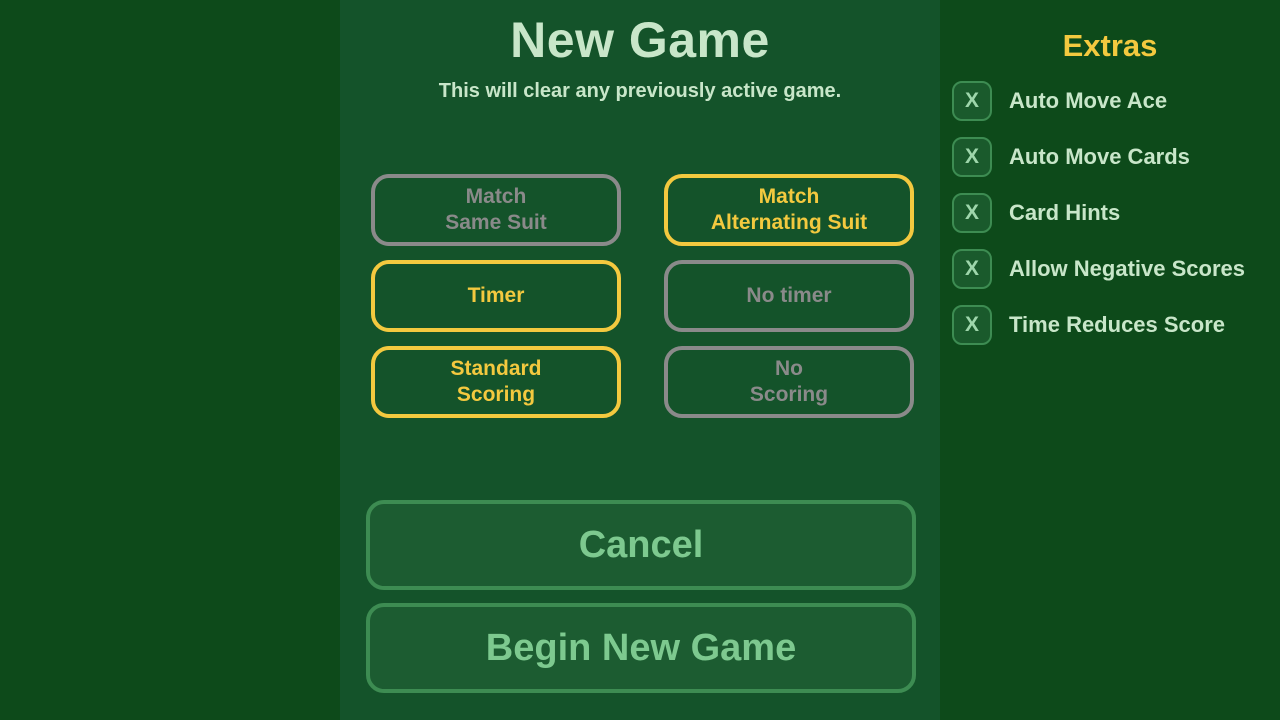 This screenshot has height=720, width=1280. What do you see at coordinates (496, 296) in the screenshot?
I see `option-timer: Timer` at bounding box center [496, 296].